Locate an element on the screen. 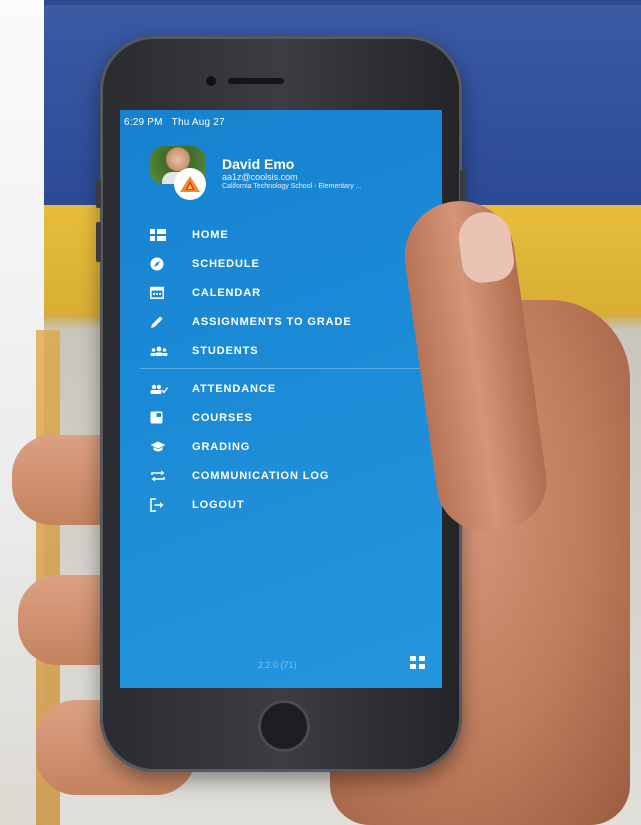  menu-item-label: ATTENDANCE is located at coordinates (234, 388).